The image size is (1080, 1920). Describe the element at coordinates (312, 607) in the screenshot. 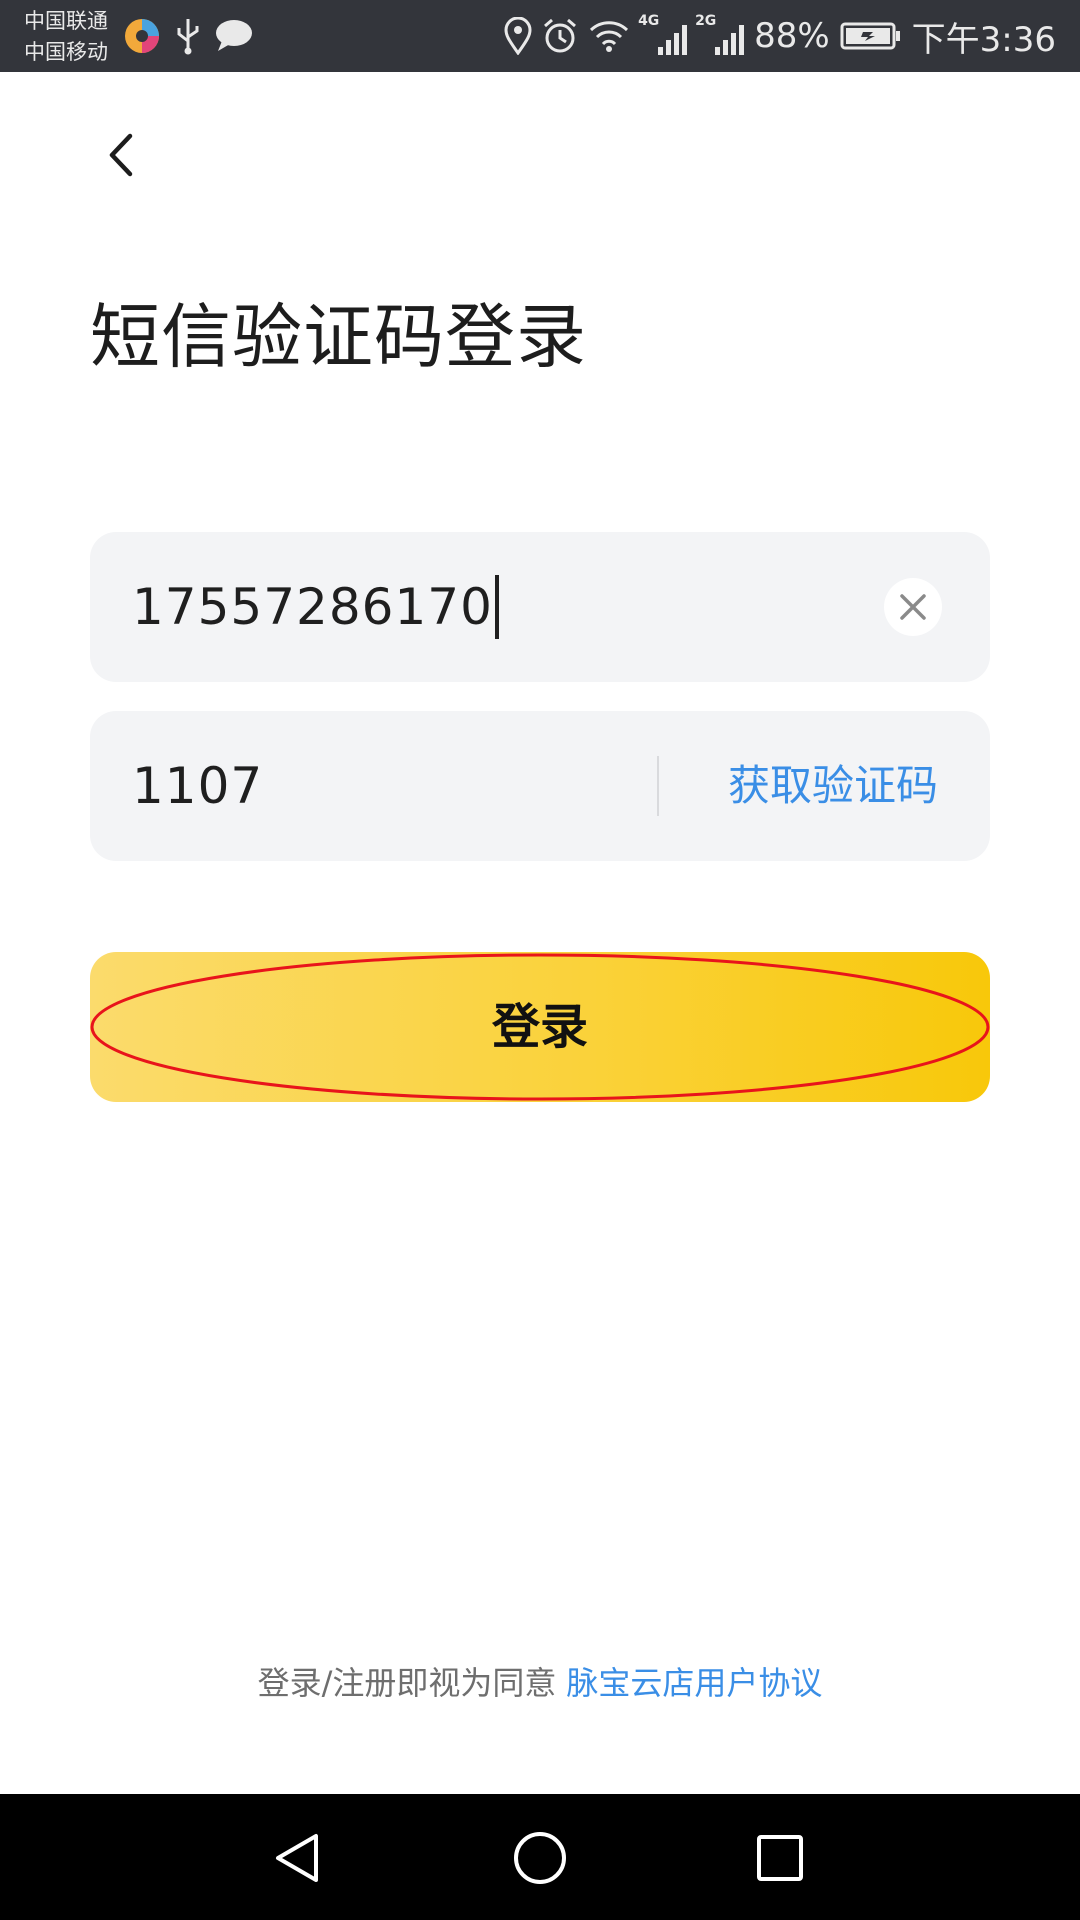

I see `phone-value-text: 17557286170` at that location.